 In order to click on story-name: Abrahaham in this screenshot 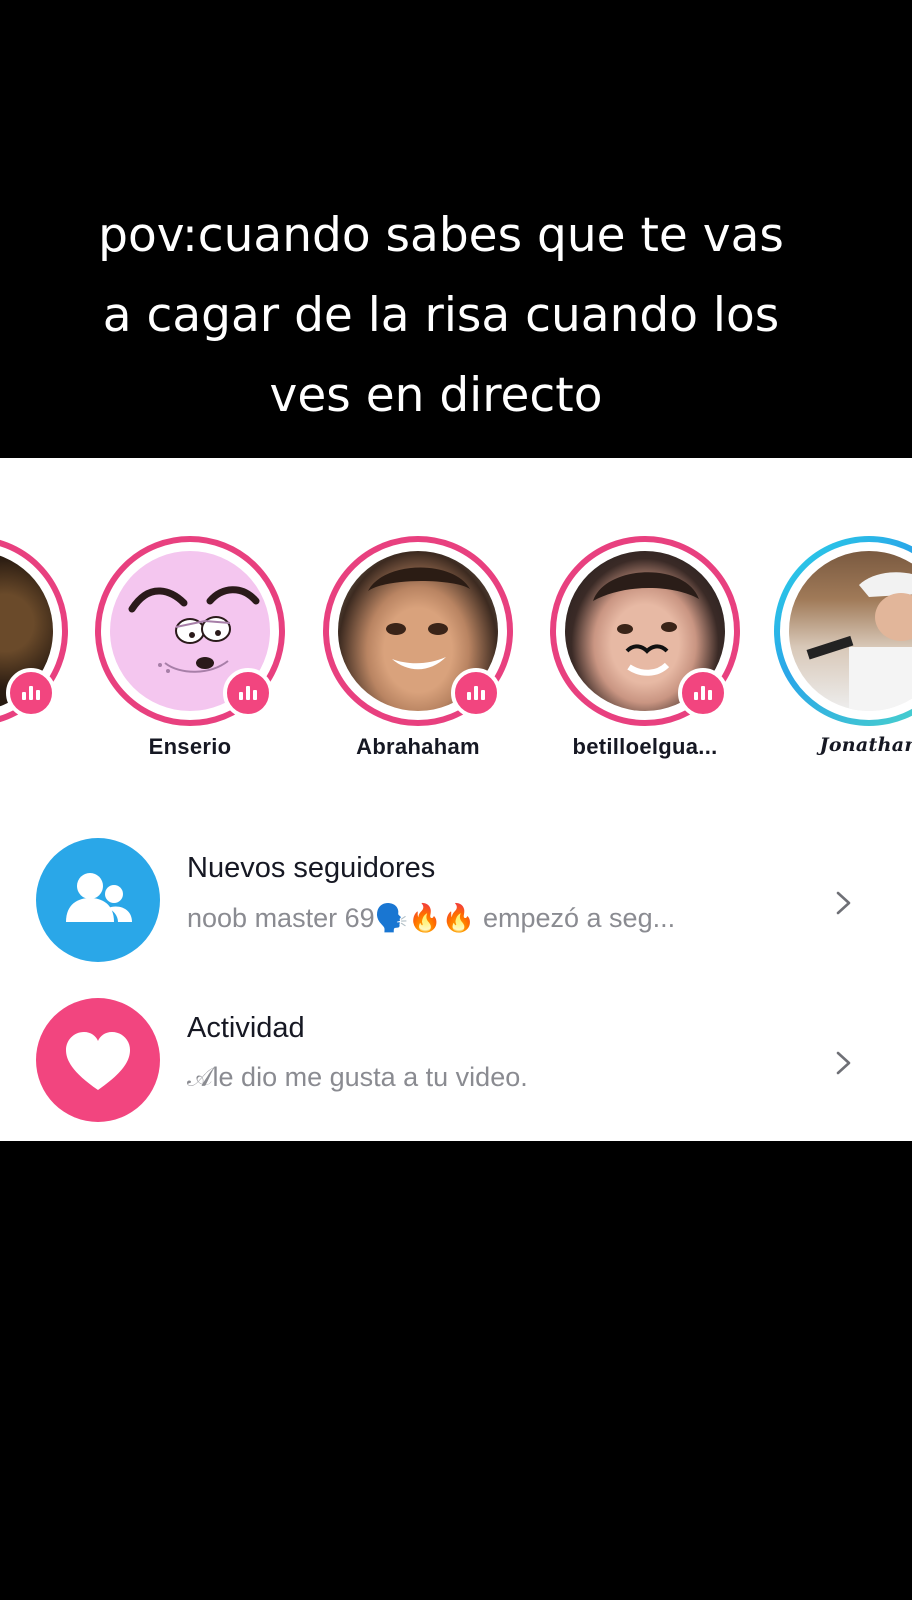, I will do `click(418, 746)`.